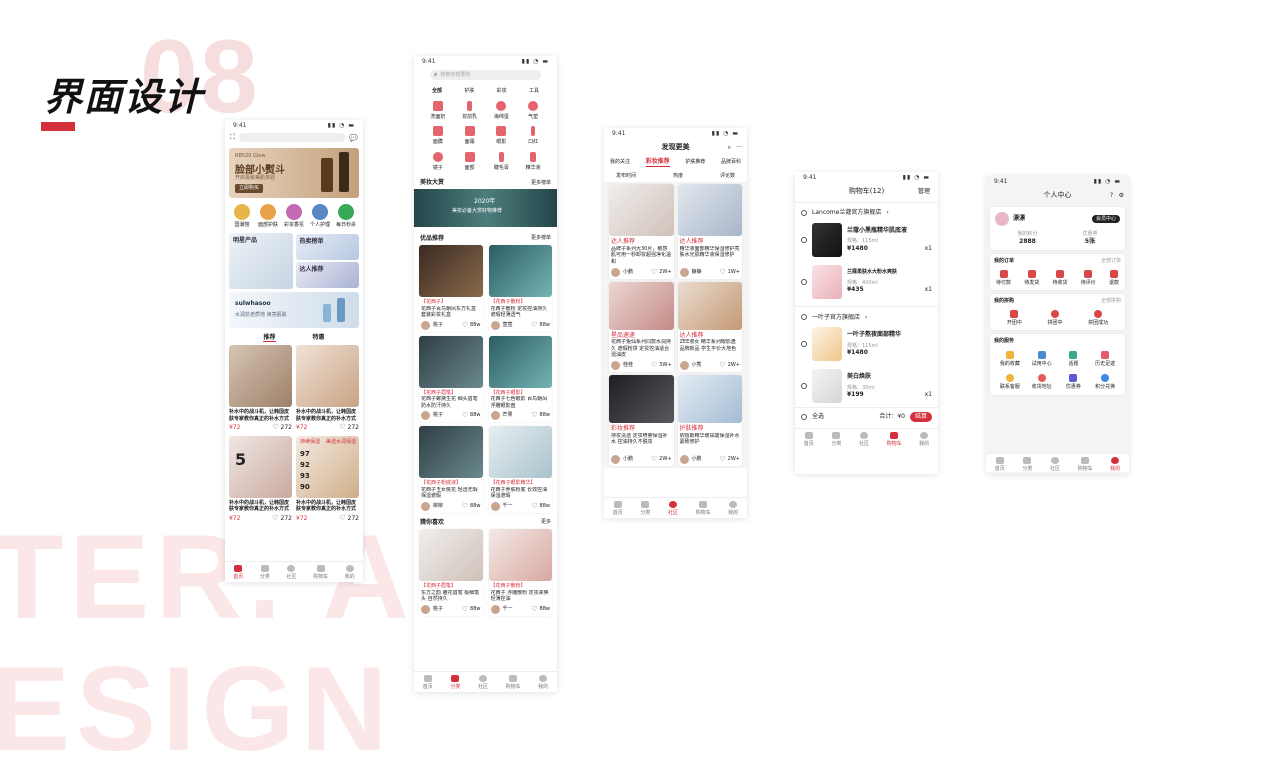 This screenshot has width=1280, height=778. I want to click on category-mask: 面膜, so click(438, 136).